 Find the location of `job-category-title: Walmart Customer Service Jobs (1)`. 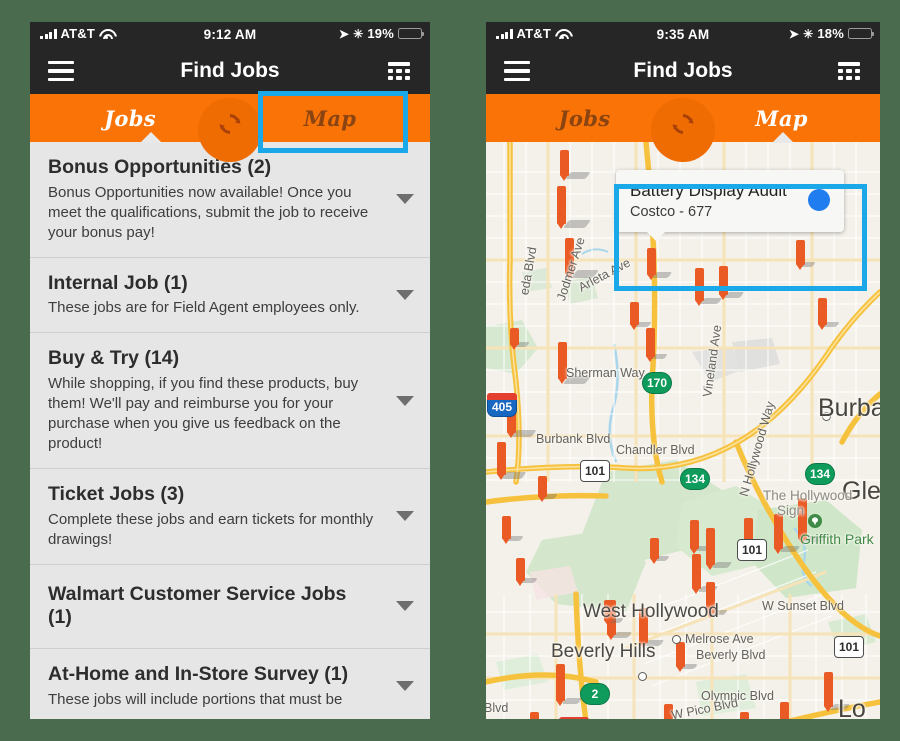

job-category-title: Walmart Customer Service Jobs (1) is located at coordinates (197, 605).